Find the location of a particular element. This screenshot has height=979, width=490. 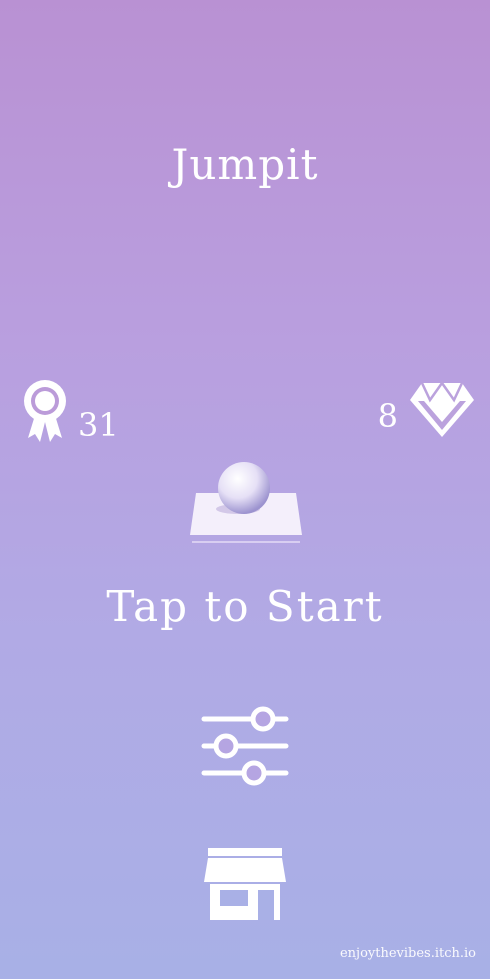

ball-on-platform is located at coordinates (246, 502).